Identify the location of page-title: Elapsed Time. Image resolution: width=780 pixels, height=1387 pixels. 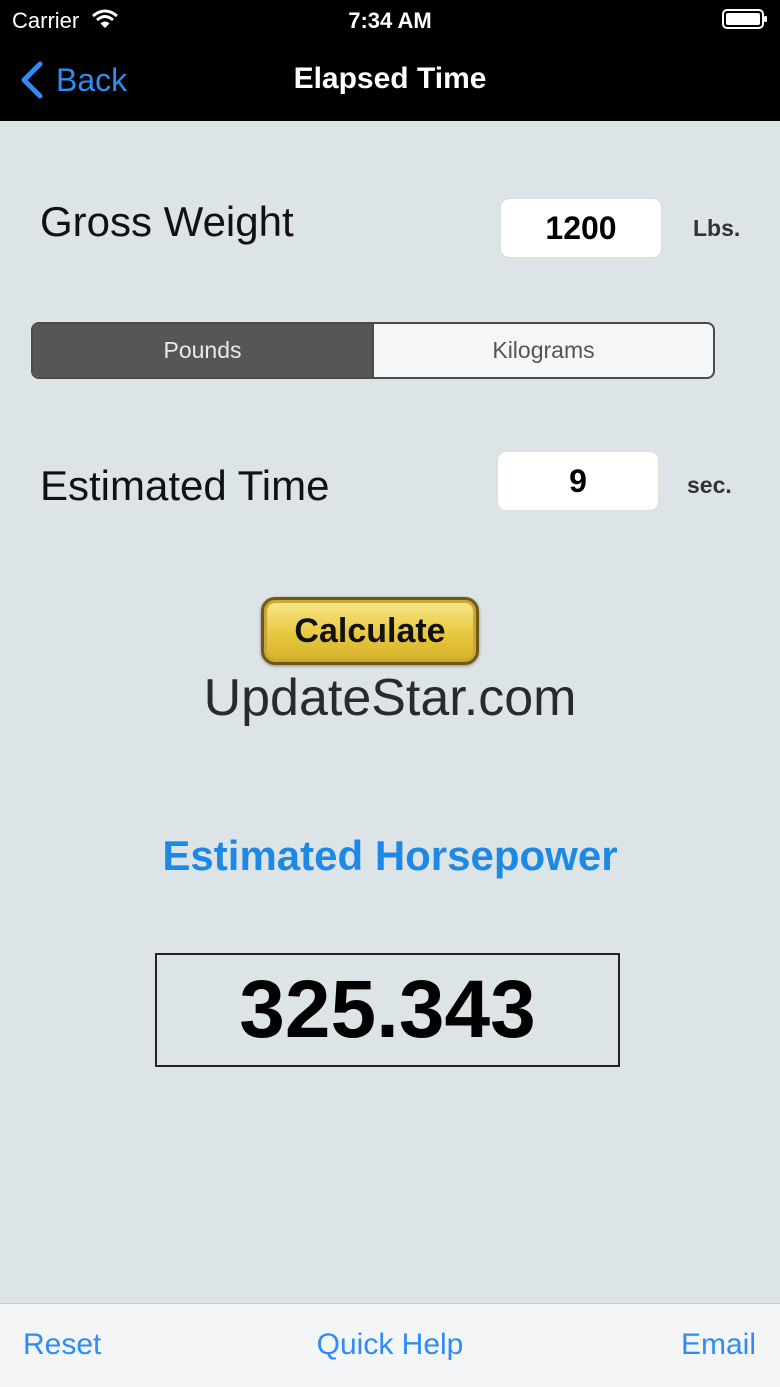
(390, 78).